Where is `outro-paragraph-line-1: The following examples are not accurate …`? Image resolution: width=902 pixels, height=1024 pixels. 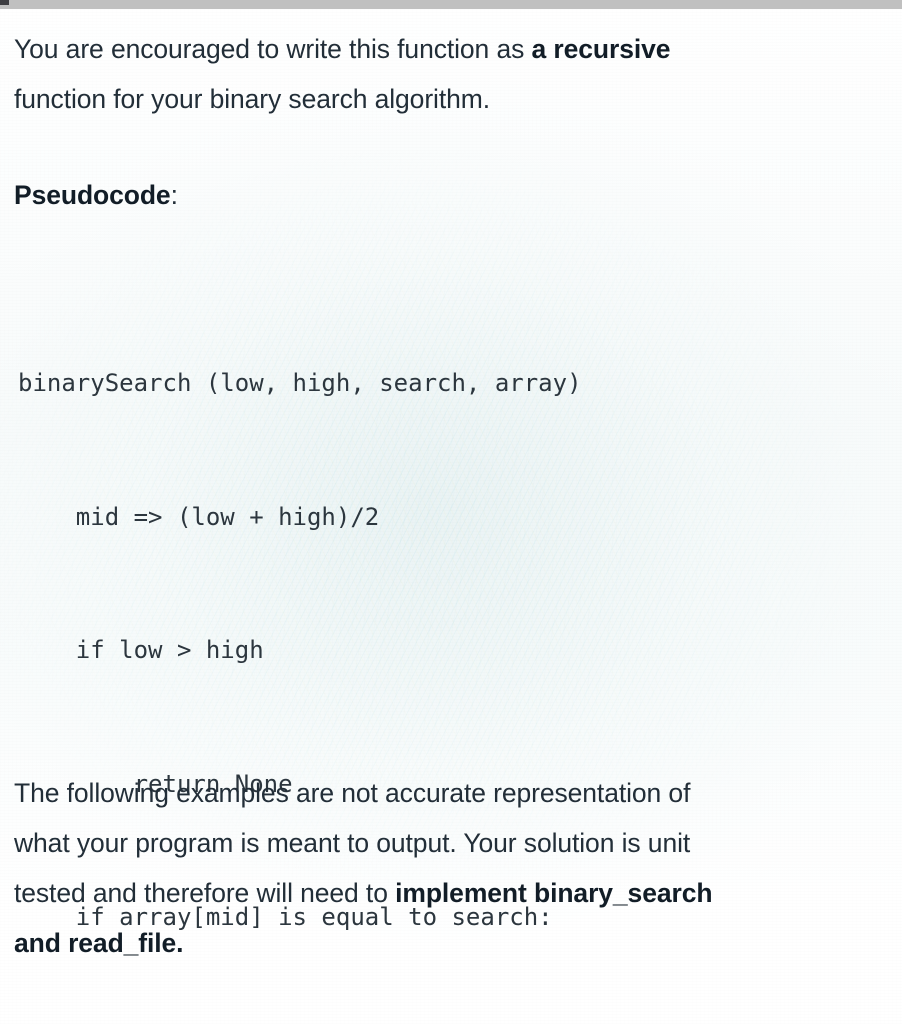 outro-paragraph-line-1: The following examples are not accurate … is located at coordinates (352, 793).